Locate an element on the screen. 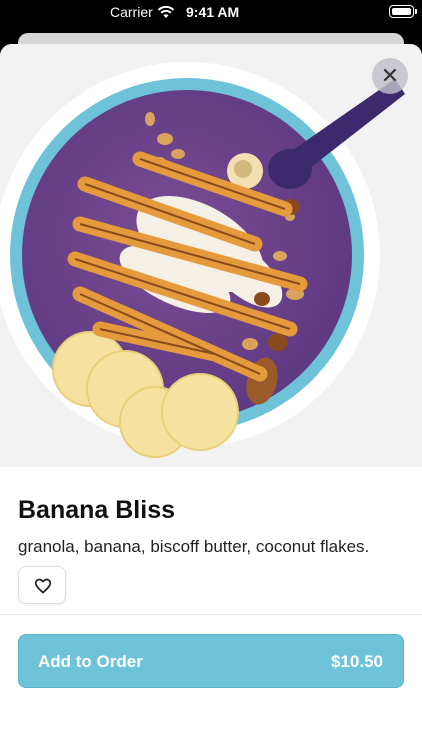  carrier-label: Carrier is located at coordinates (131, 12).